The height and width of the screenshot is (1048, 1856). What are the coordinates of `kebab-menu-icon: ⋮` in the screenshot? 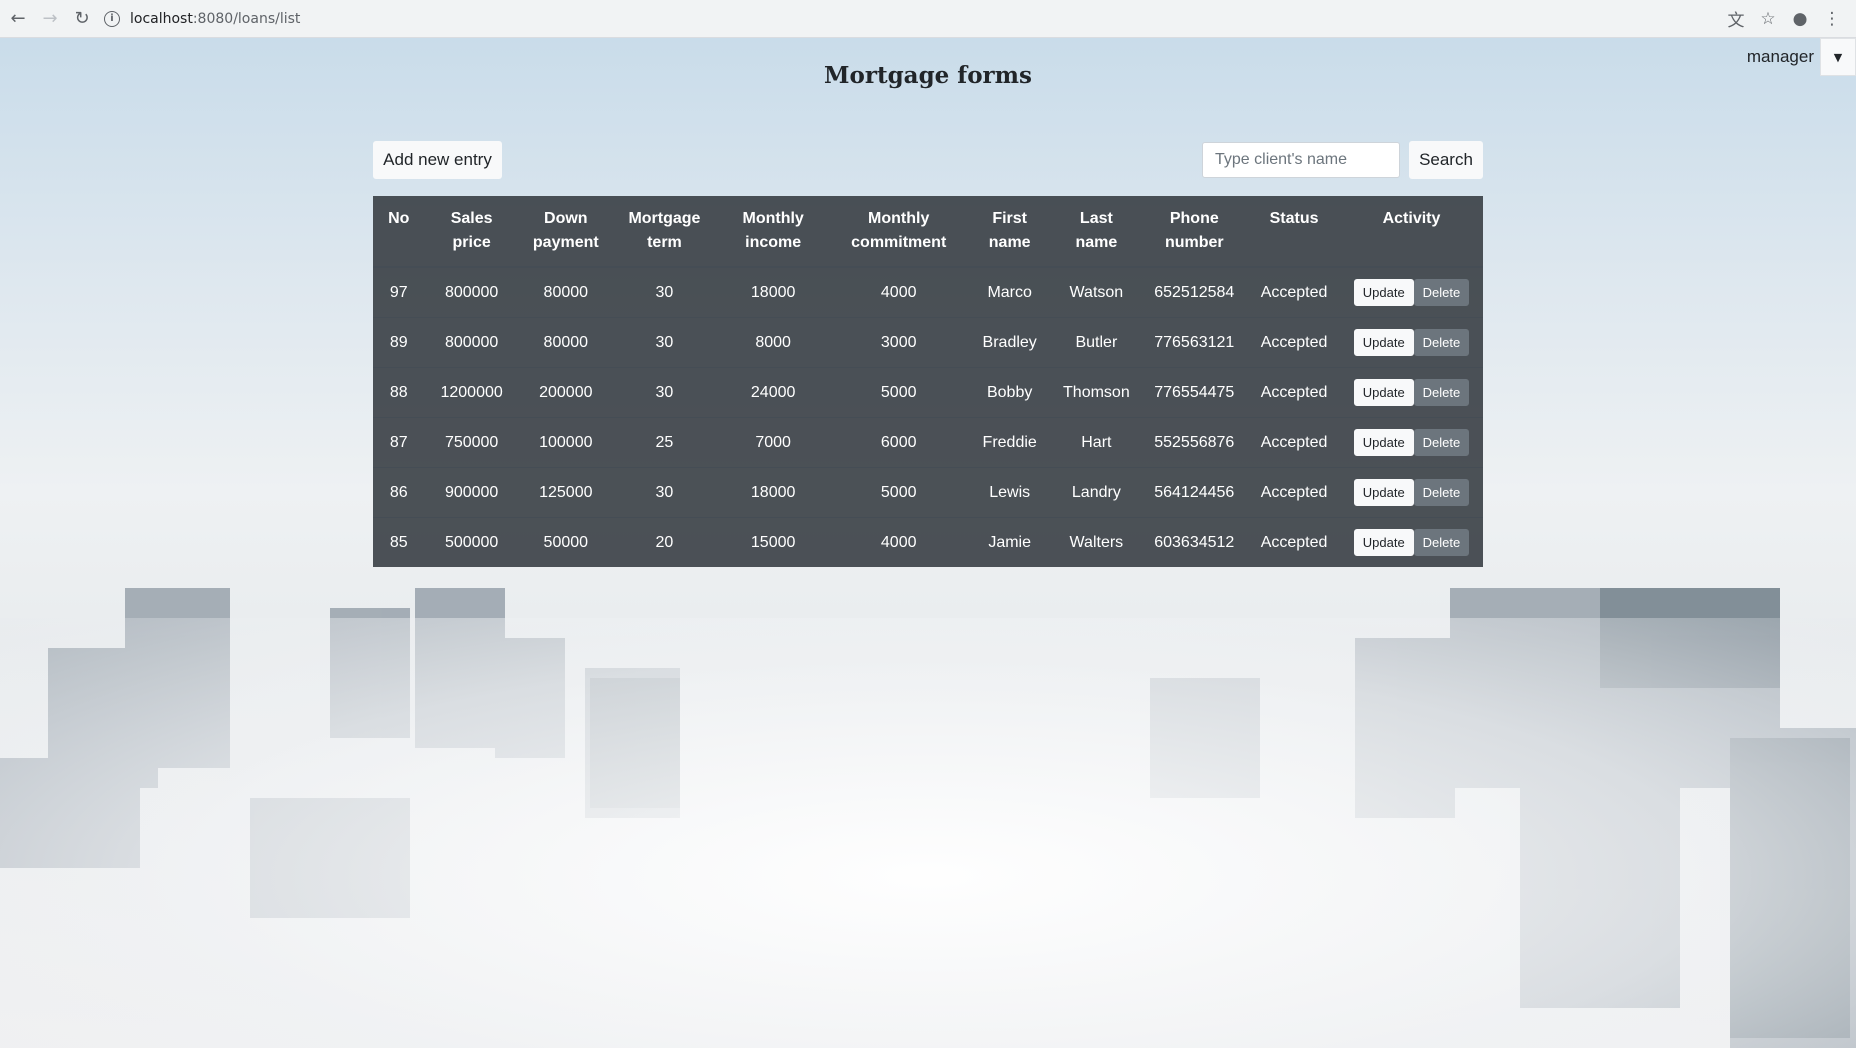 It's located at (1832, 19).